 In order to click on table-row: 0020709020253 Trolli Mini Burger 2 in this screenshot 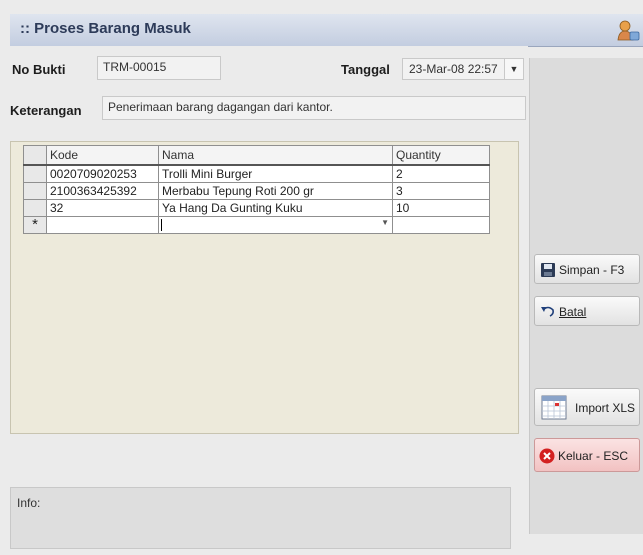, I will do `click(256, 173)`.